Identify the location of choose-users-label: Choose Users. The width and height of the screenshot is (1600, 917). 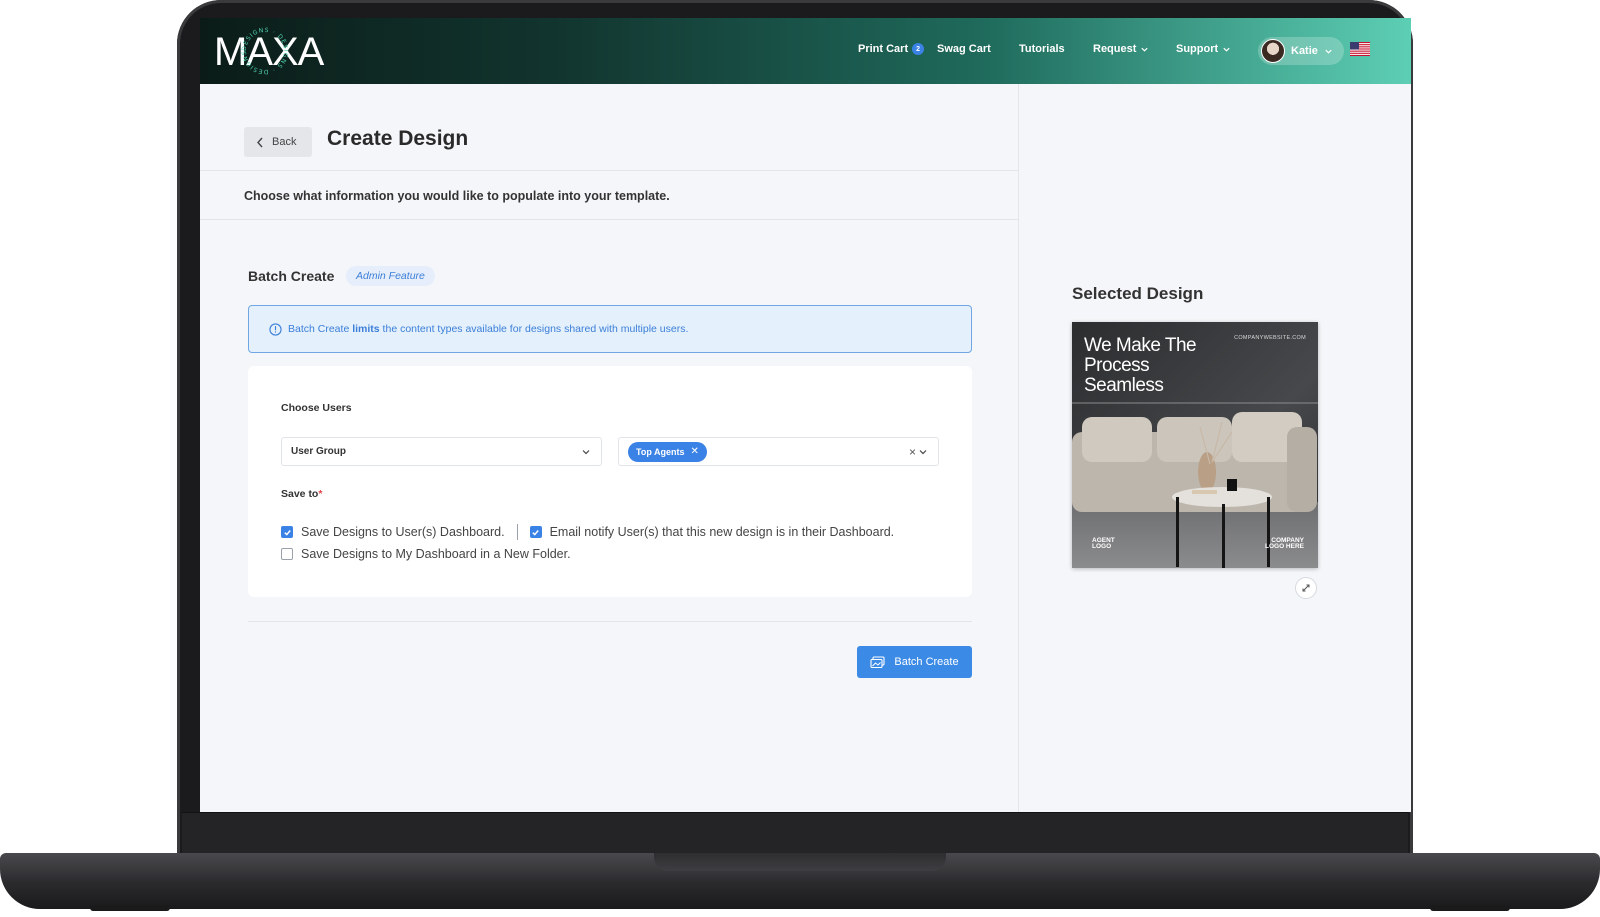
(316, 408).